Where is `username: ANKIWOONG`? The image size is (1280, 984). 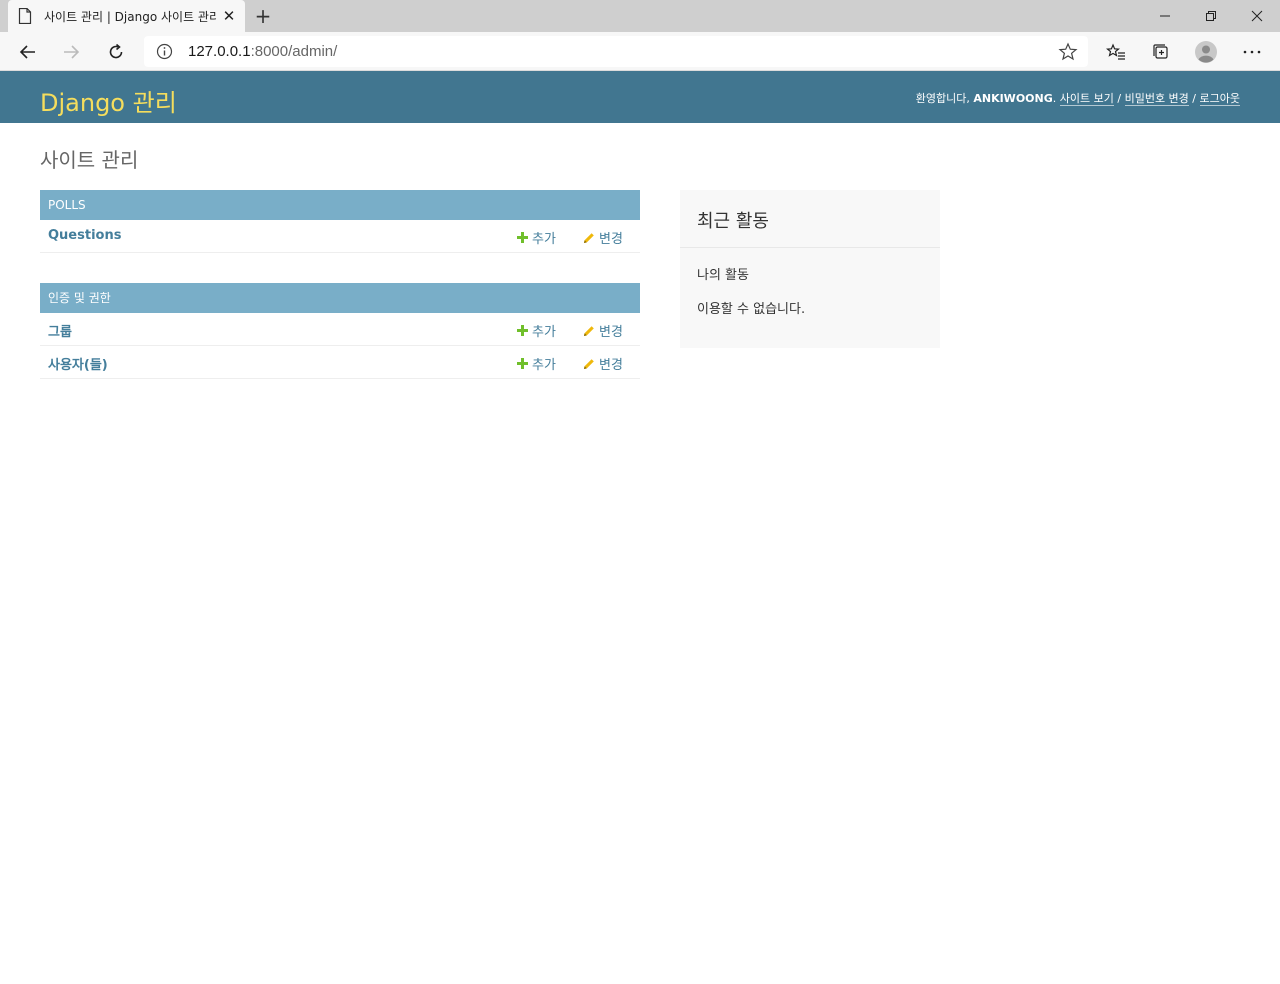
username: ANKIWOONG is located at coordinates (1013, 98).